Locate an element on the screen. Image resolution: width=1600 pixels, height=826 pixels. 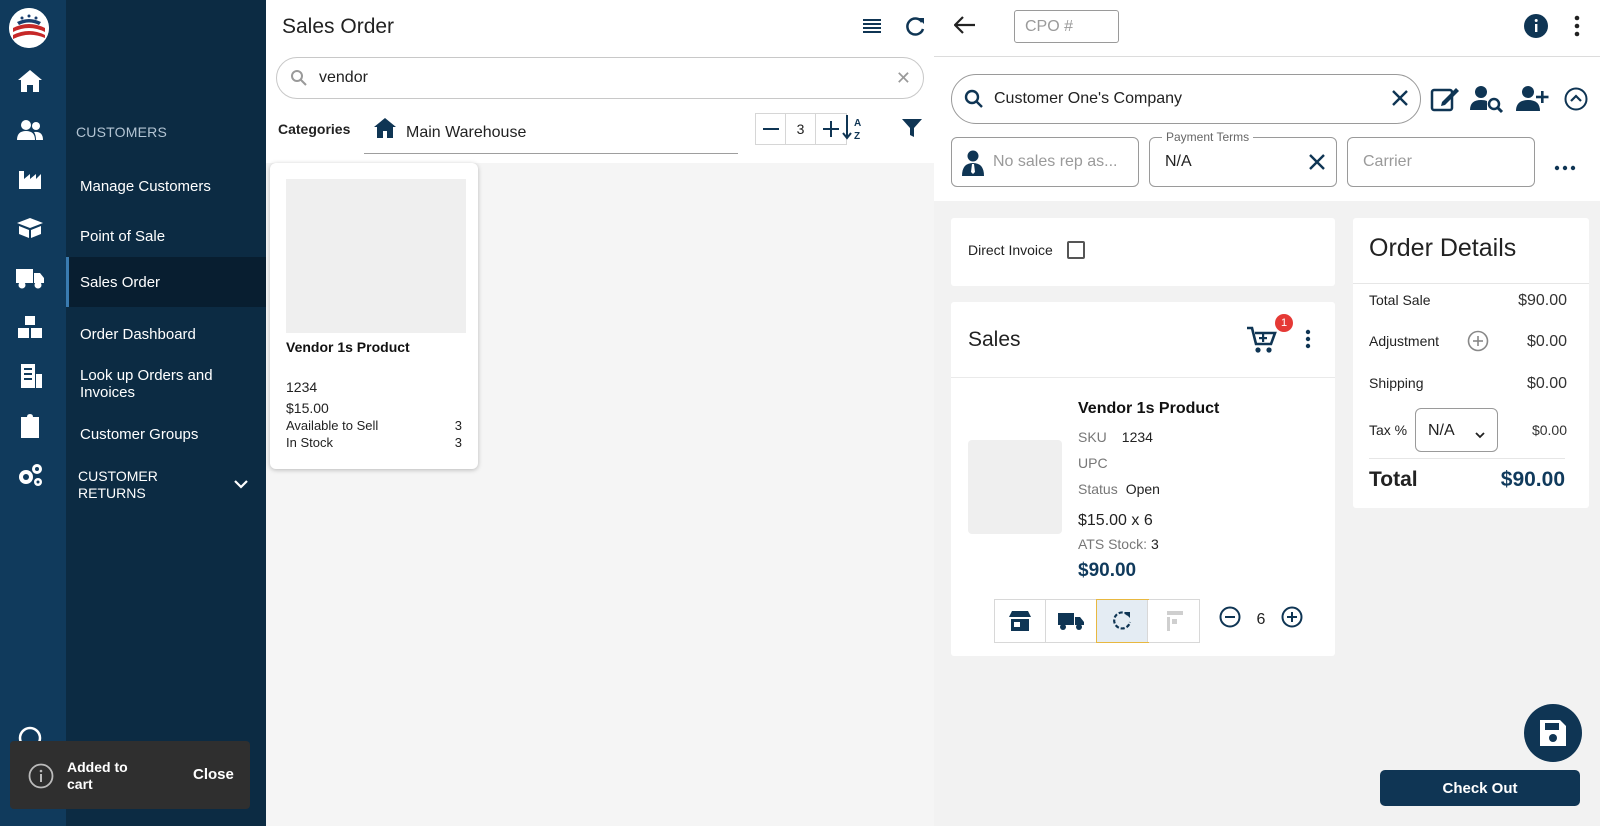
toast-close-button: Close is located at coordinates (213, 774).